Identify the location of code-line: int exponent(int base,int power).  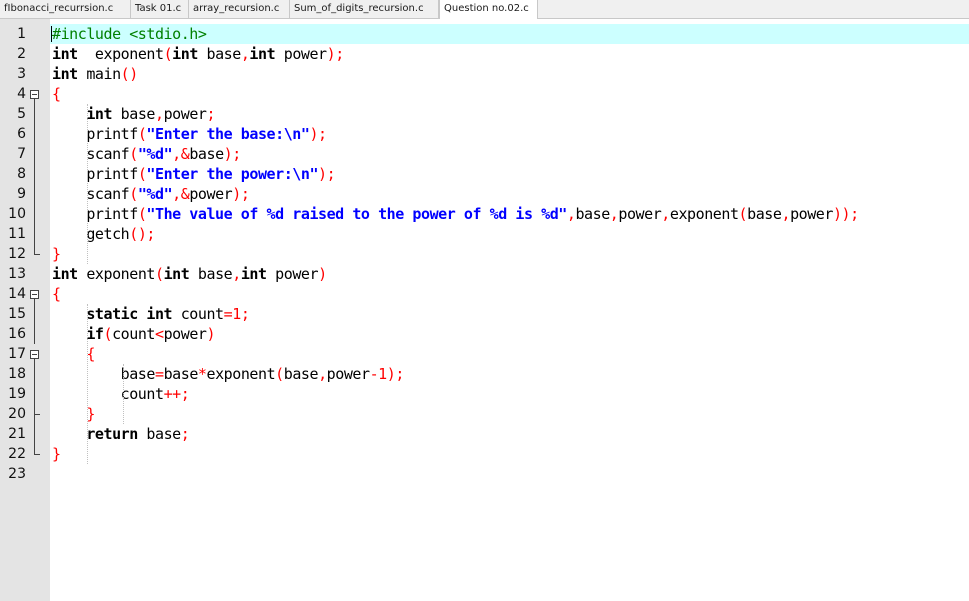
(189, 274).